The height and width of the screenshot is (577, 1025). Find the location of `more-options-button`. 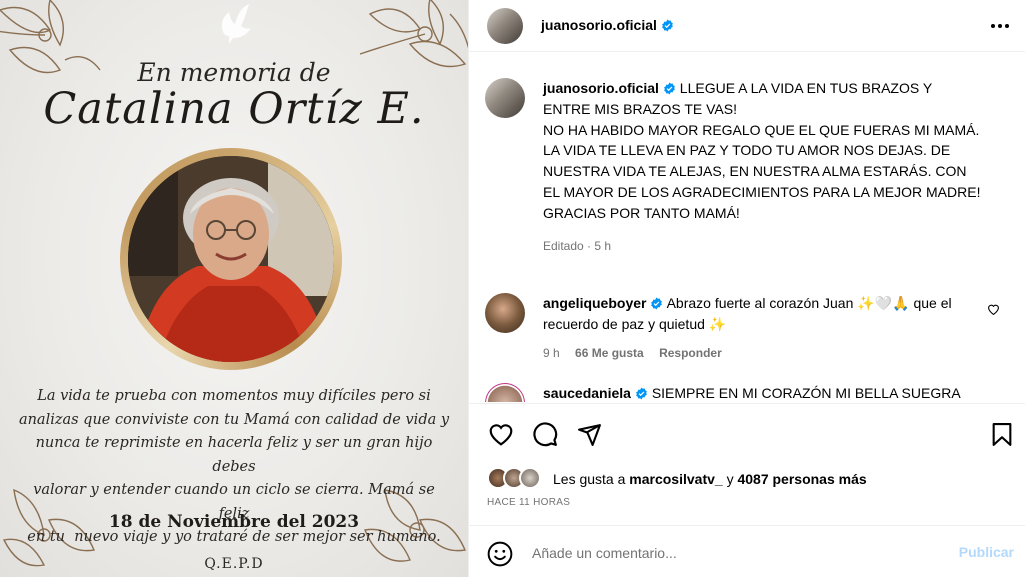

more-options-button is located at coordinates (1000, 26).